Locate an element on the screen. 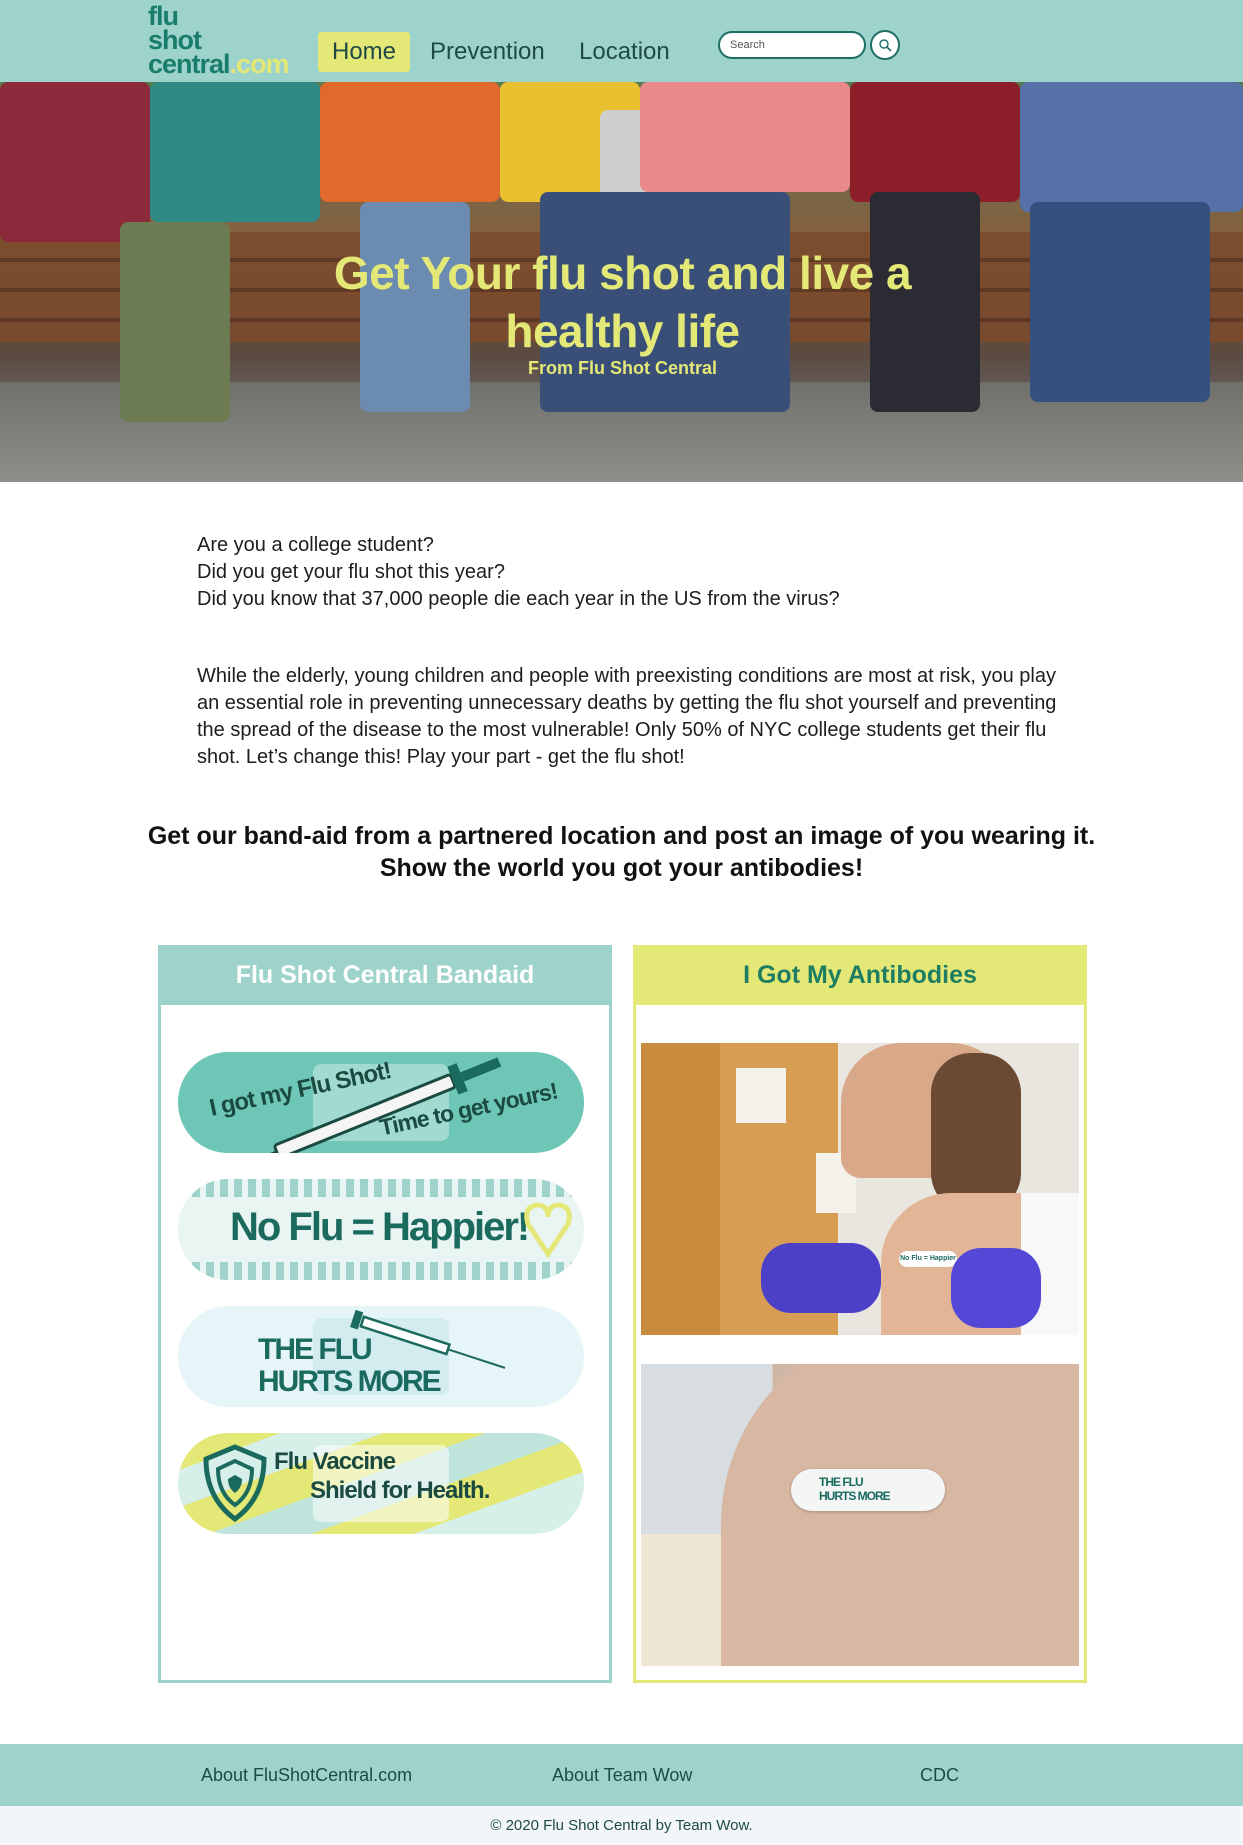 This screenshot has height=1845, width=1243. cta-line-2: Show the world you got your antibodies! is located at coordinates (621, 868).